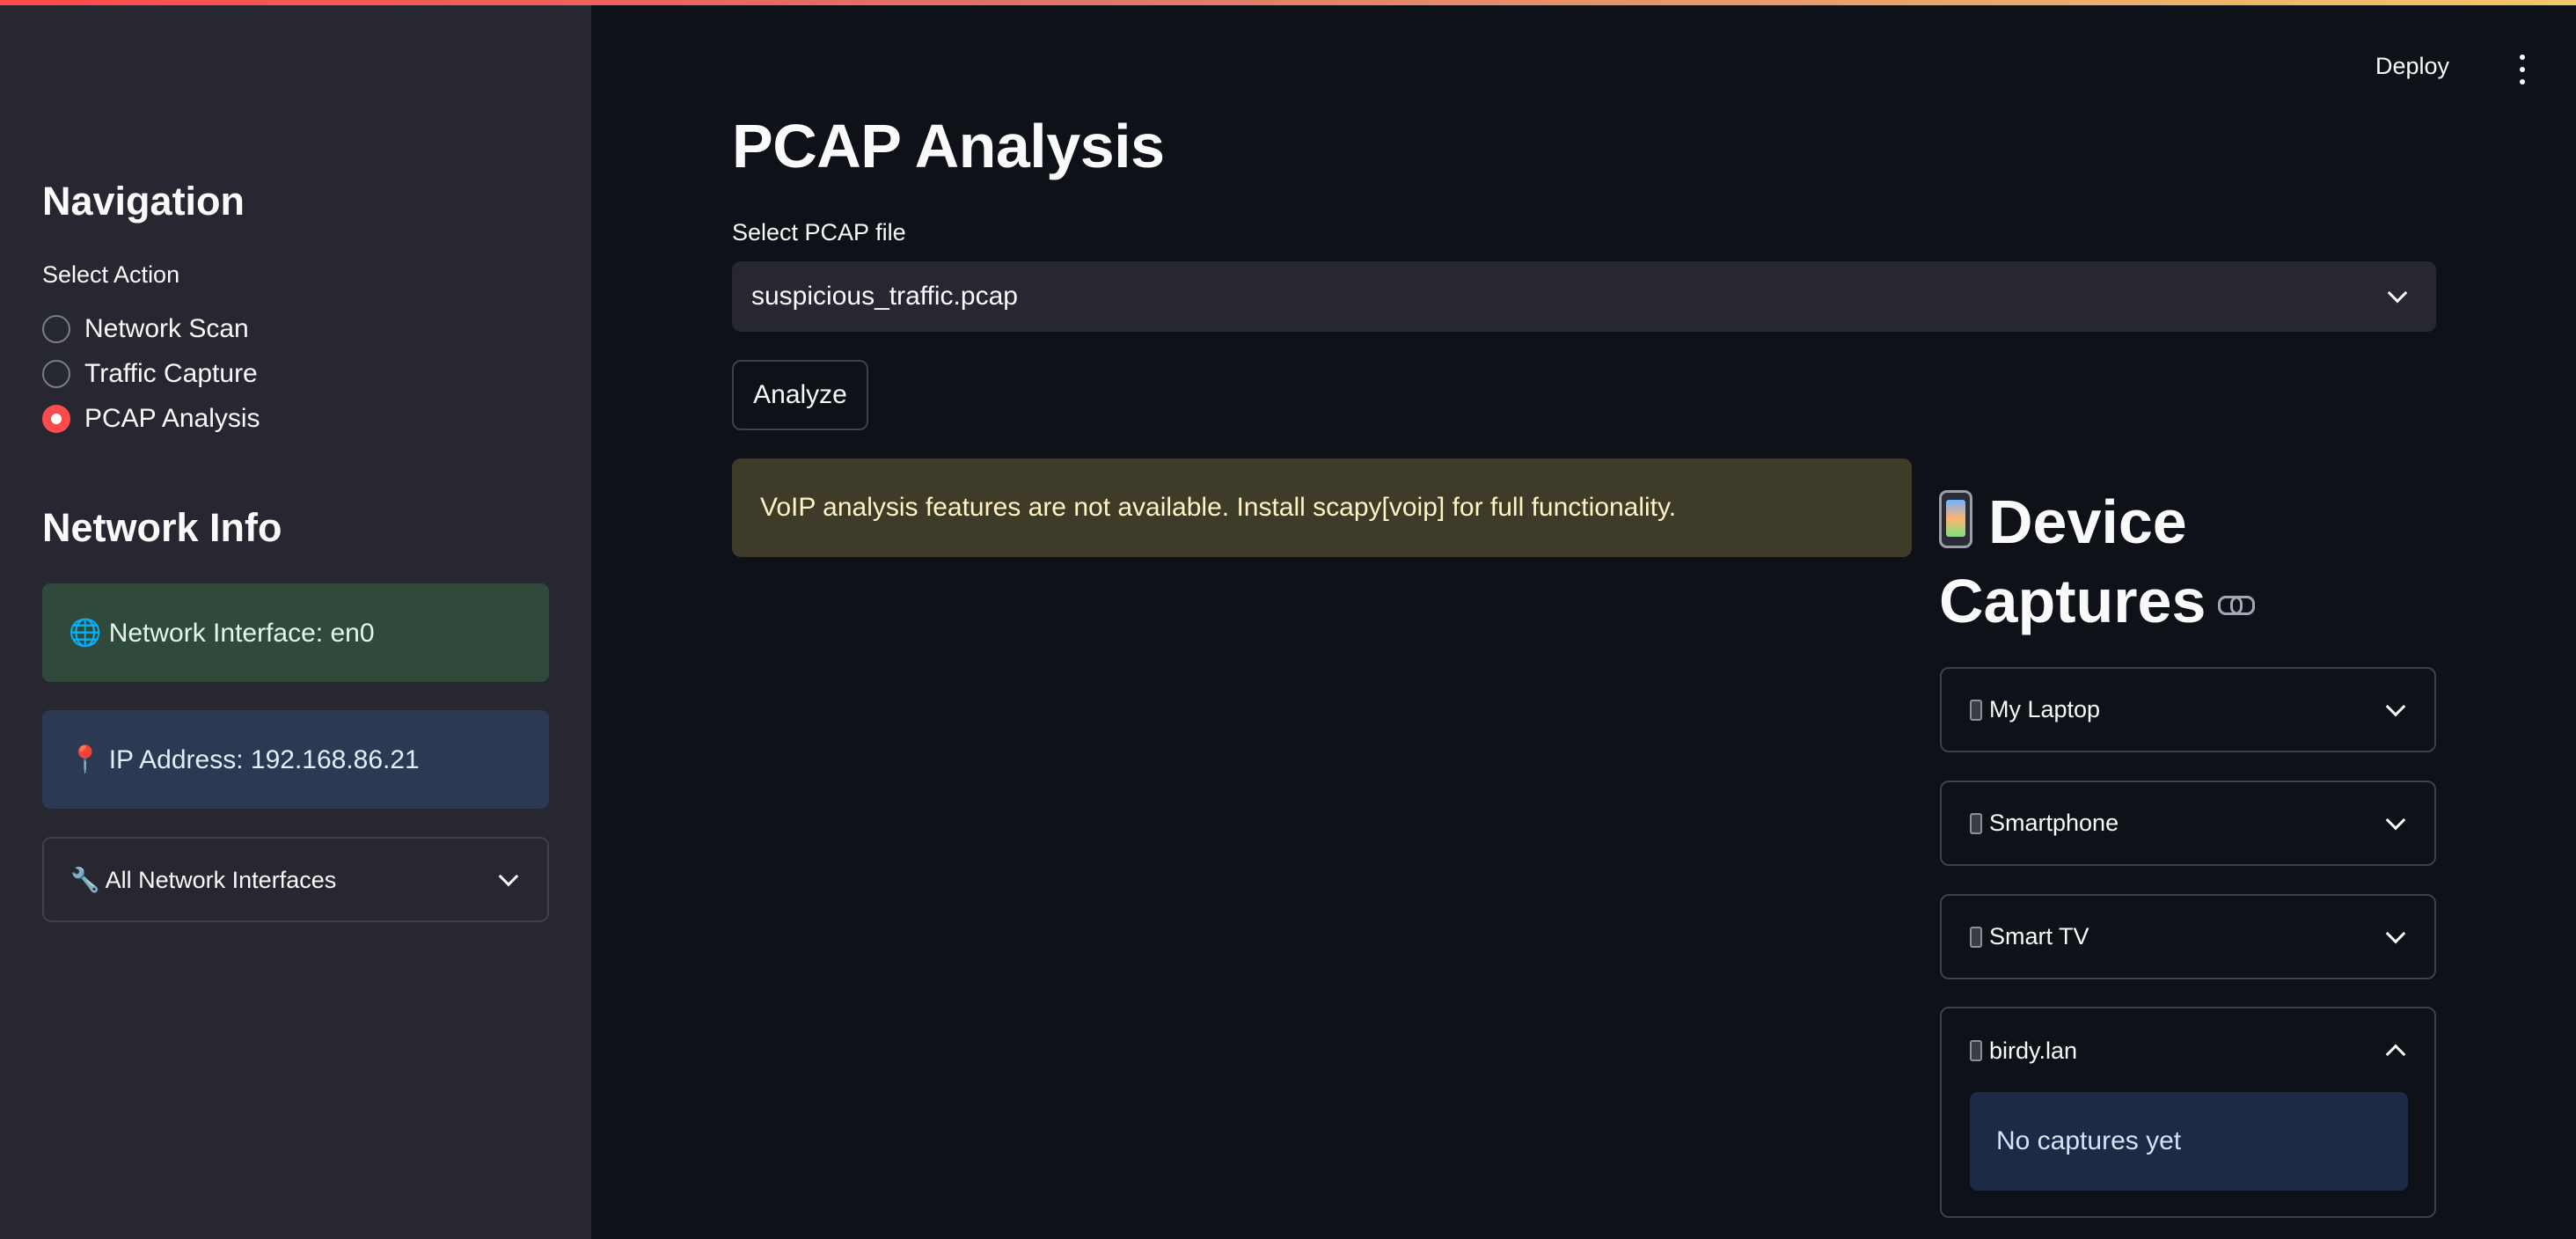 The height and width of the screenshot is (1239, 2576). Describe the element at coordinates (56, 419) in the screenshot. I see `radio-checked-icon` at that location.